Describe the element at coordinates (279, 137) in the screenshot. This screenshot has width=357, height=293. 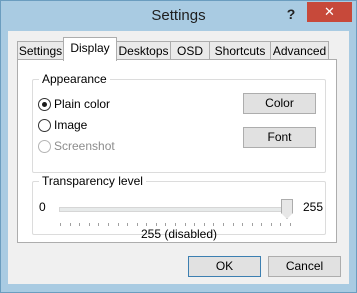
I see `font-button: Font` at that location.